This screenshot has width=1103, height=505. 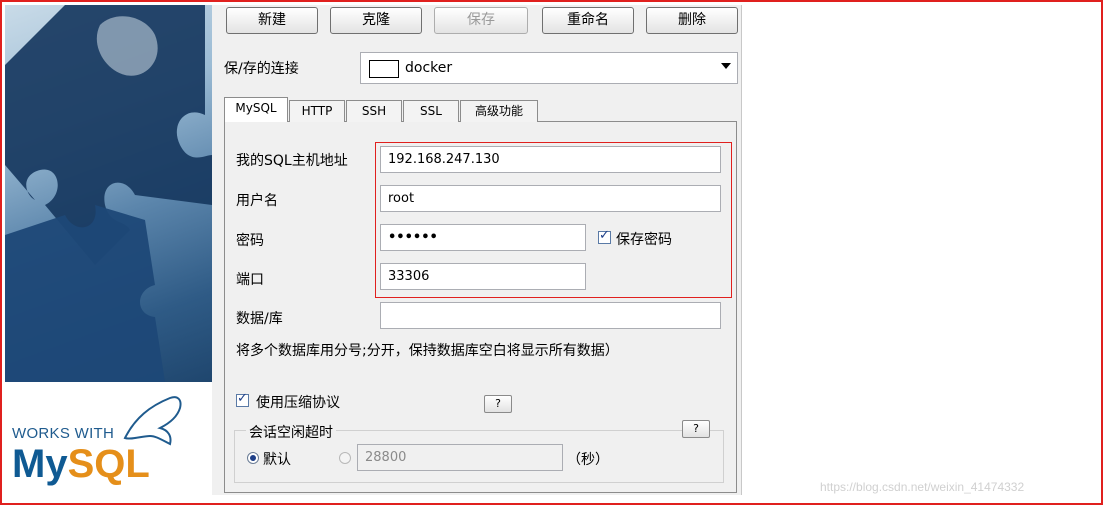 I want to click on port-label: 端口, so click(x=250, y=280).